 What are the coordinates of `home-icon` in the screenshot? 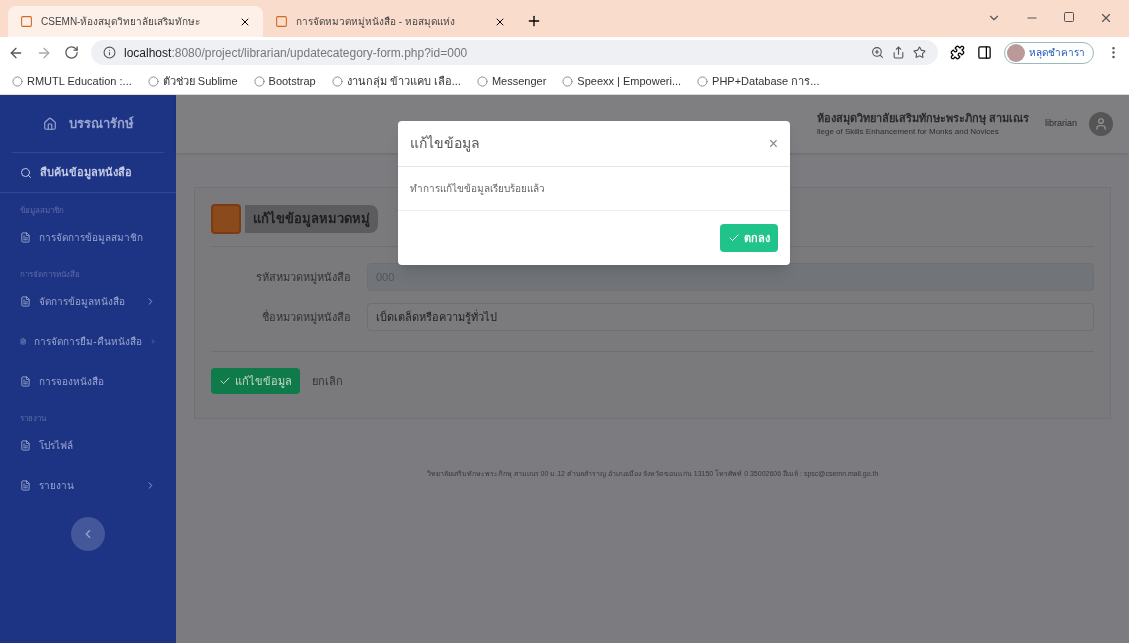 It's located at (49, 123).